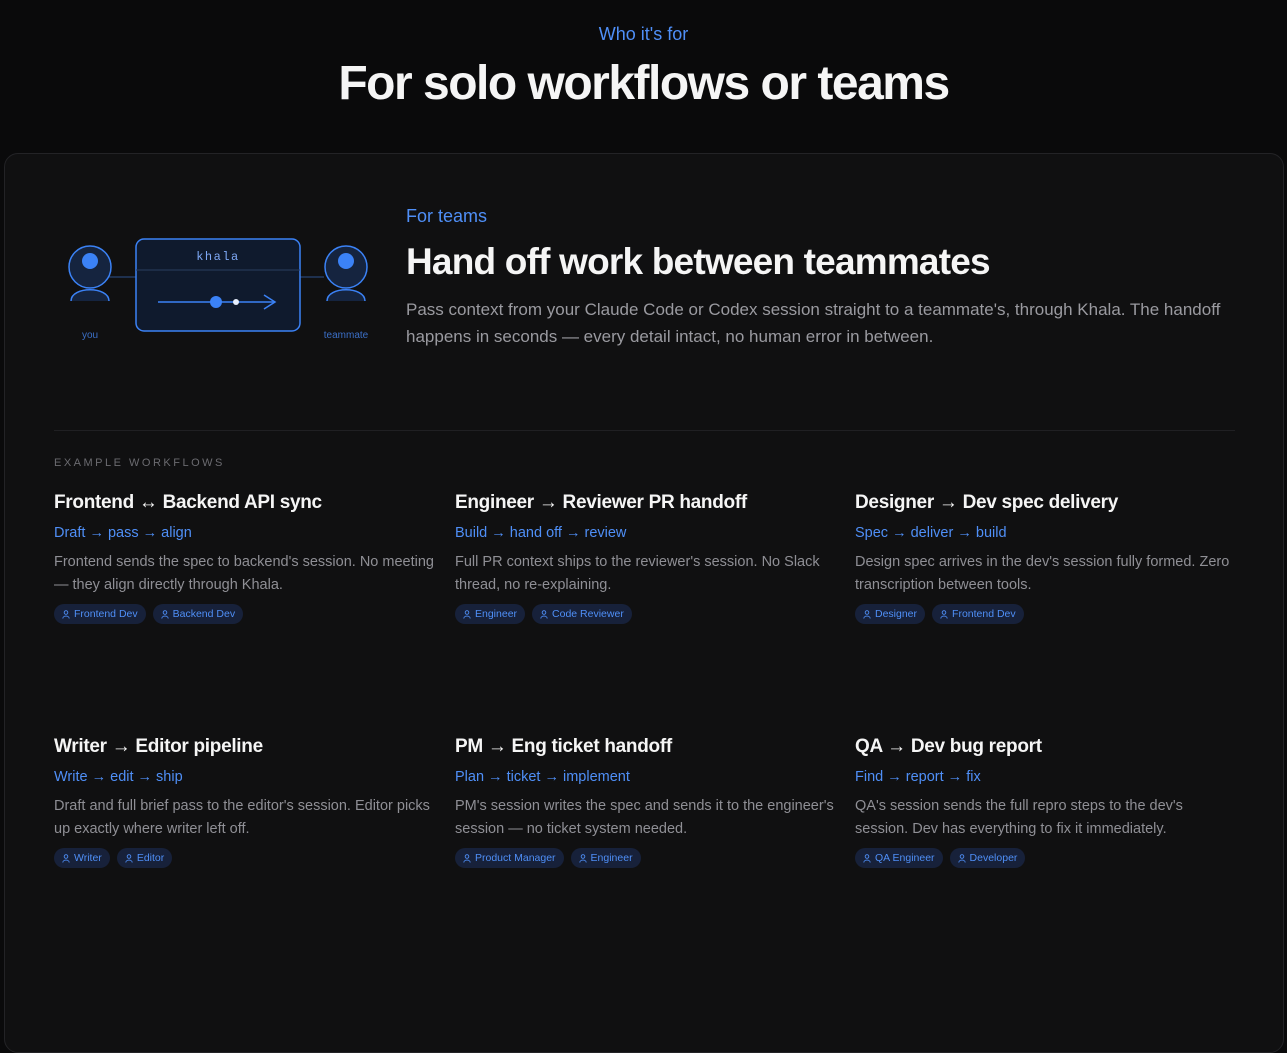 This screenshot has height=1053, width=1287. I want to click on role-tag: Backend Dev, so click(198, 614).